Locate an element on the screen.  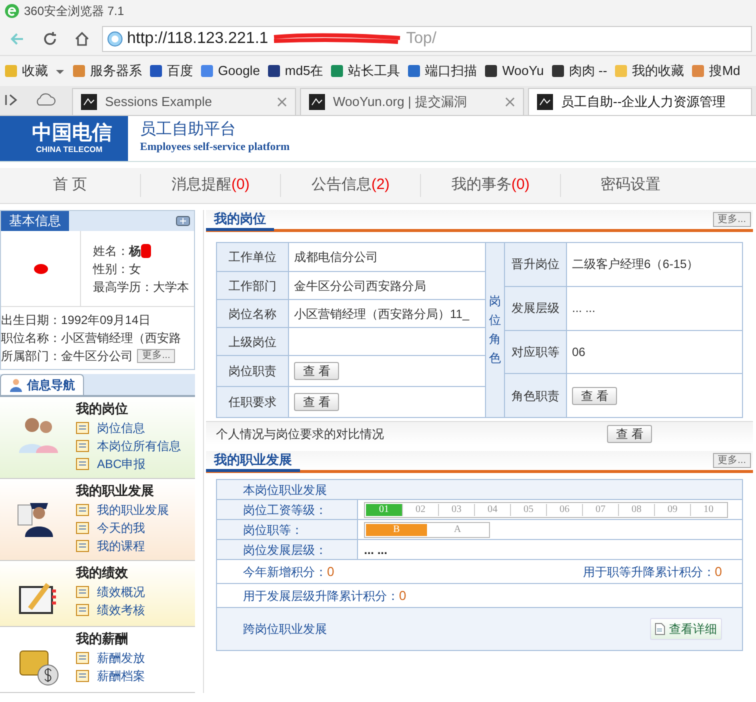
nav-link: 消息提醒(0) is located at coordinates (210, 185).